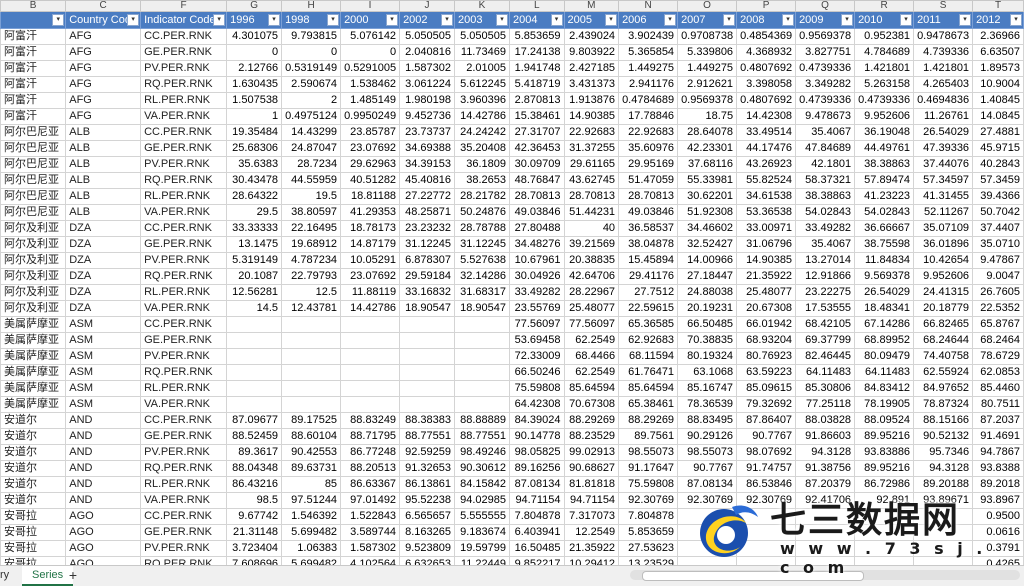 Image resolution: width=1024 pixels, height=586 pixels. I want to click on table-cell: 88.88889, so click(482, 420).